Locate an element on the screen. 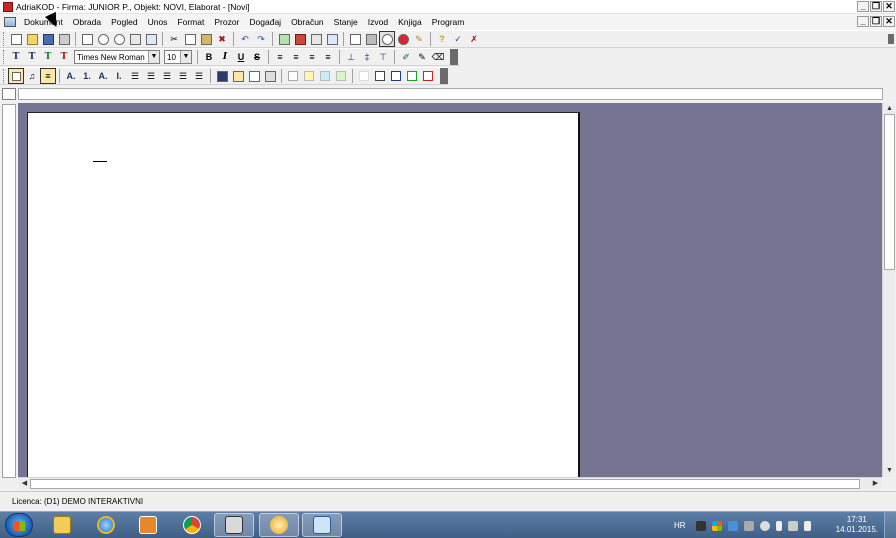 This screenshot has width=896, height=538. eraser-icon: ⌫ is located at coordinates (438, 57).